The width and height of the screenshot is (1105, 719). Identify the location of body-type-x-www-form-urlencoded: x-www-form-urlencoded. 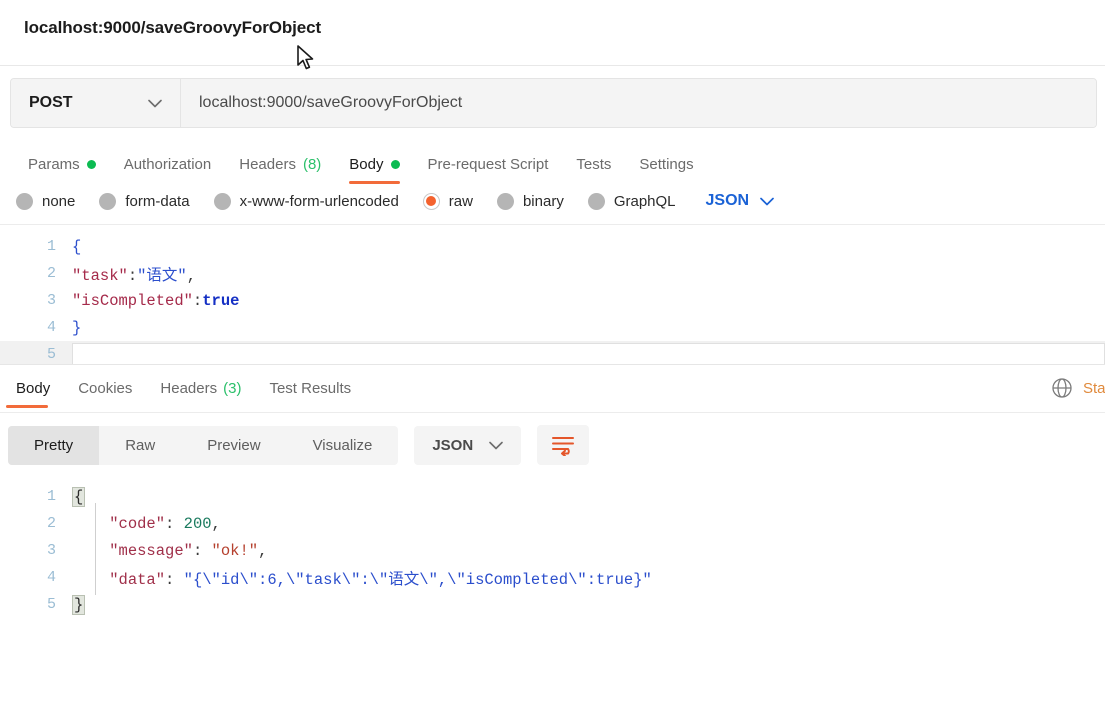
(306, 201).